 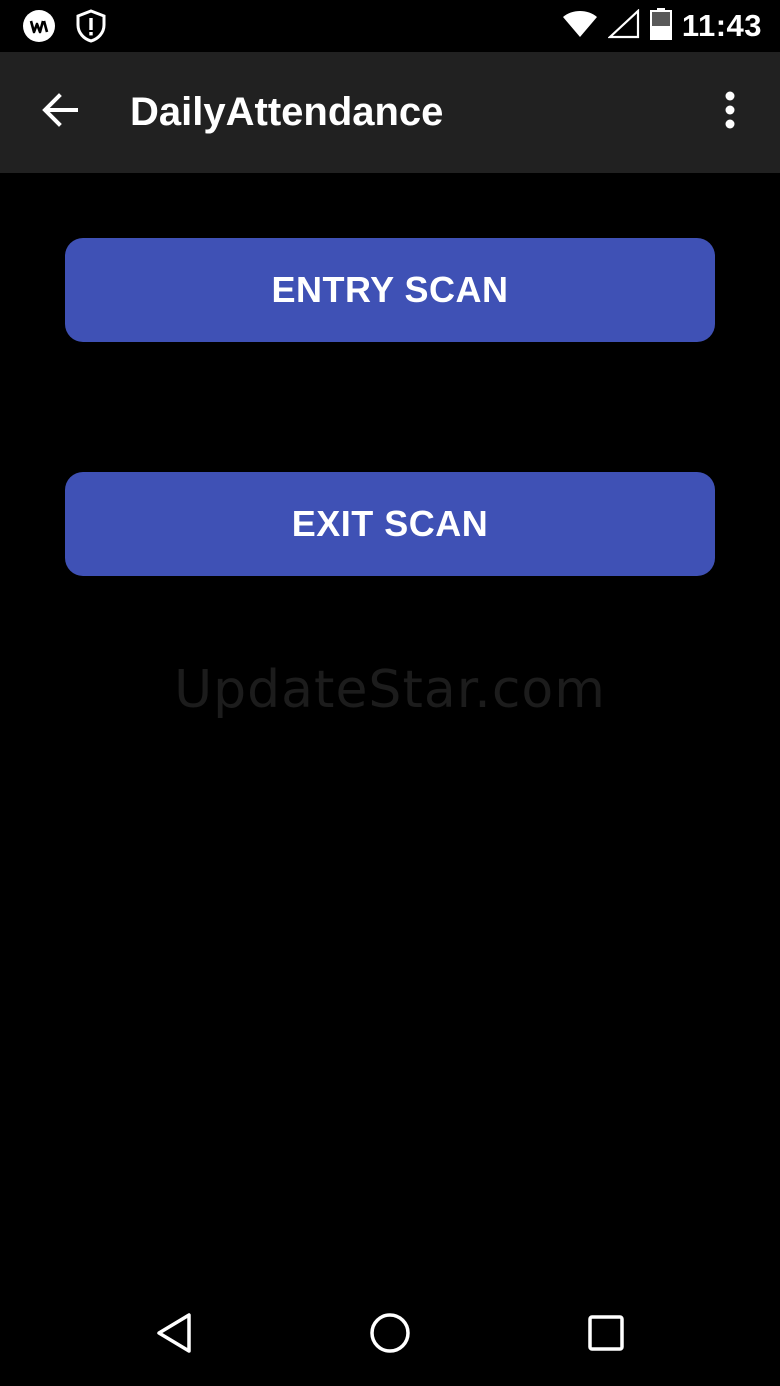 What do you see at coordinates (580, 26) in the screenshot?
I see `wifi-icon` at bounding box center [580, 26].